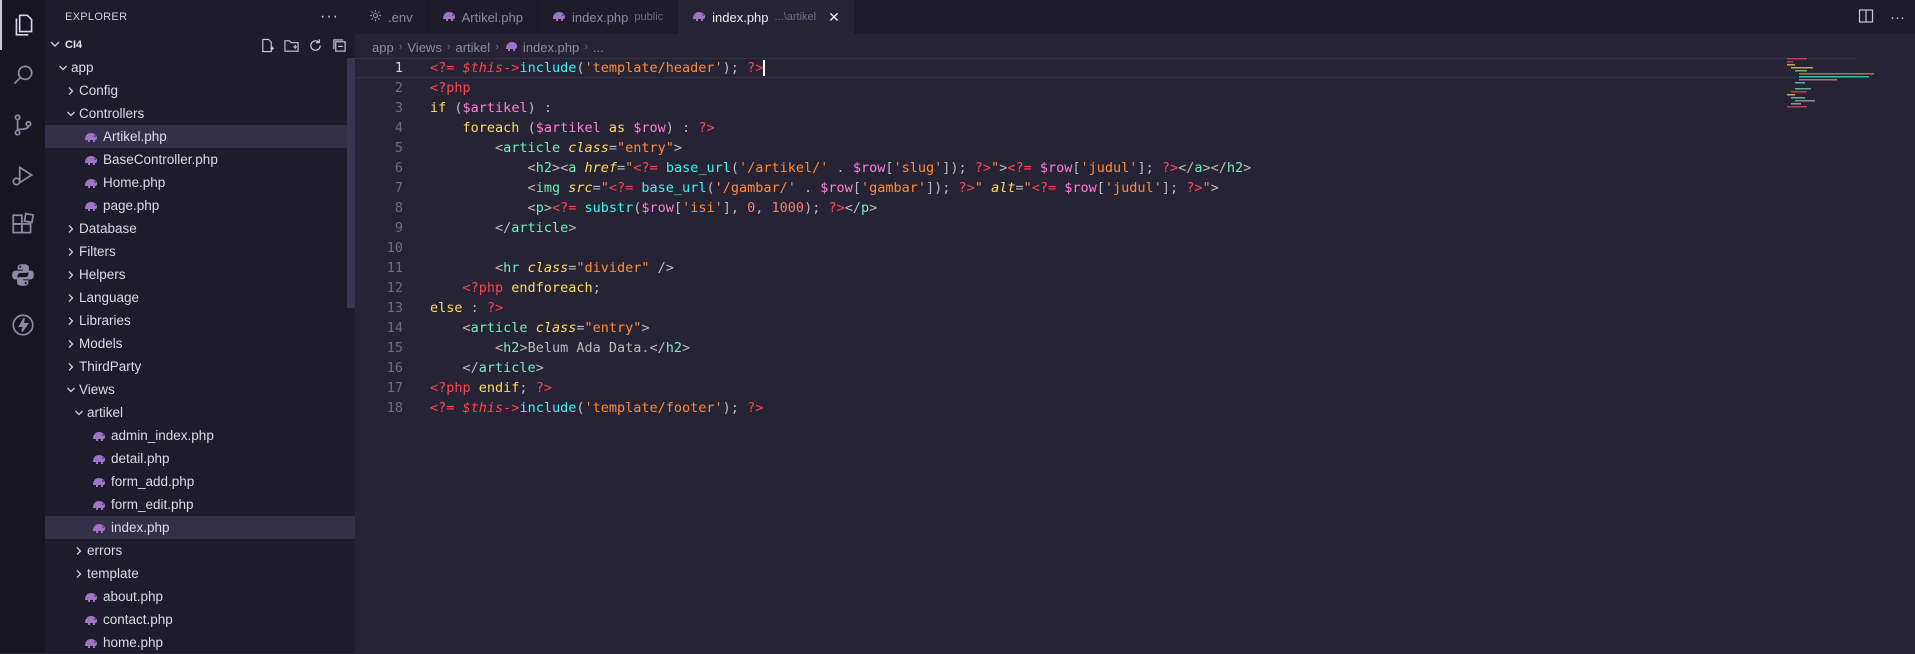 The height and width of the screenshot is (654, 1915). What do you see at coordinates (398, 68) in the screenshot?
I see `line-number: 1` at bounding box center [398, 68].